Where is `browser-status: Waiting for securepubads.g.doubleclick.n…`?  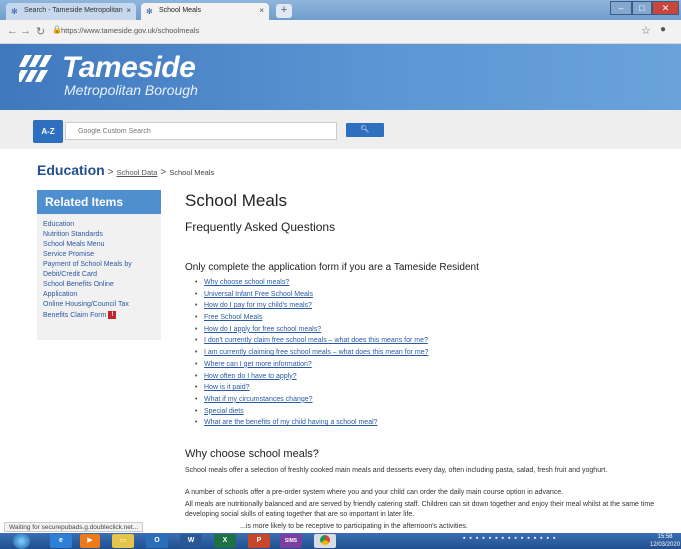
browser-status: Waiting for securepubads.g.doubleclick.n… is located at coordinates (74, 527).